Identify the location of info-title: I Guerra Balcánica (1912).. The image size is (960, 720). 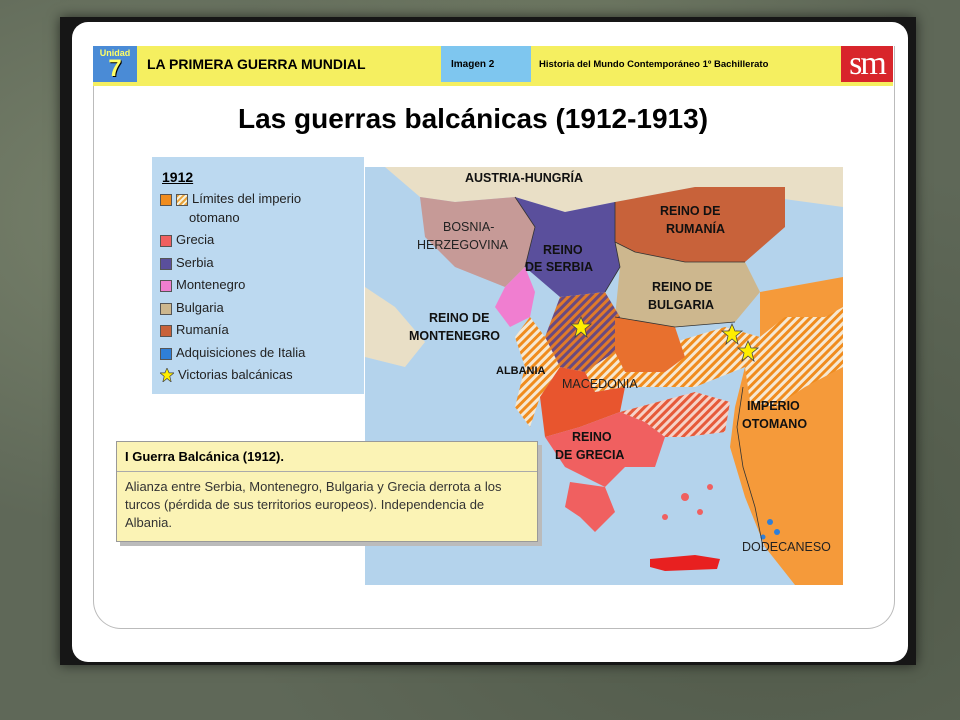
(327, 457).